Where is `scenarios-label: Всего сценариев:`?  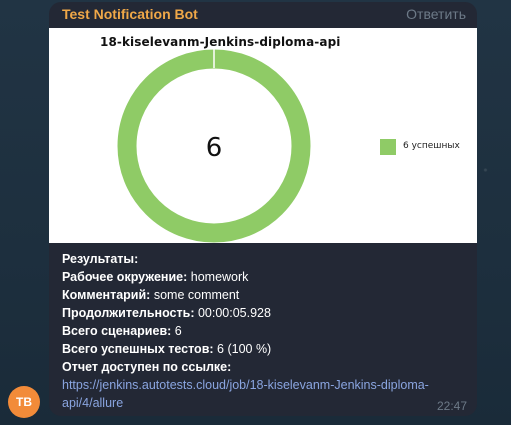 scenarios-label: Всего сценариев: is located at coordinates (117, 331).